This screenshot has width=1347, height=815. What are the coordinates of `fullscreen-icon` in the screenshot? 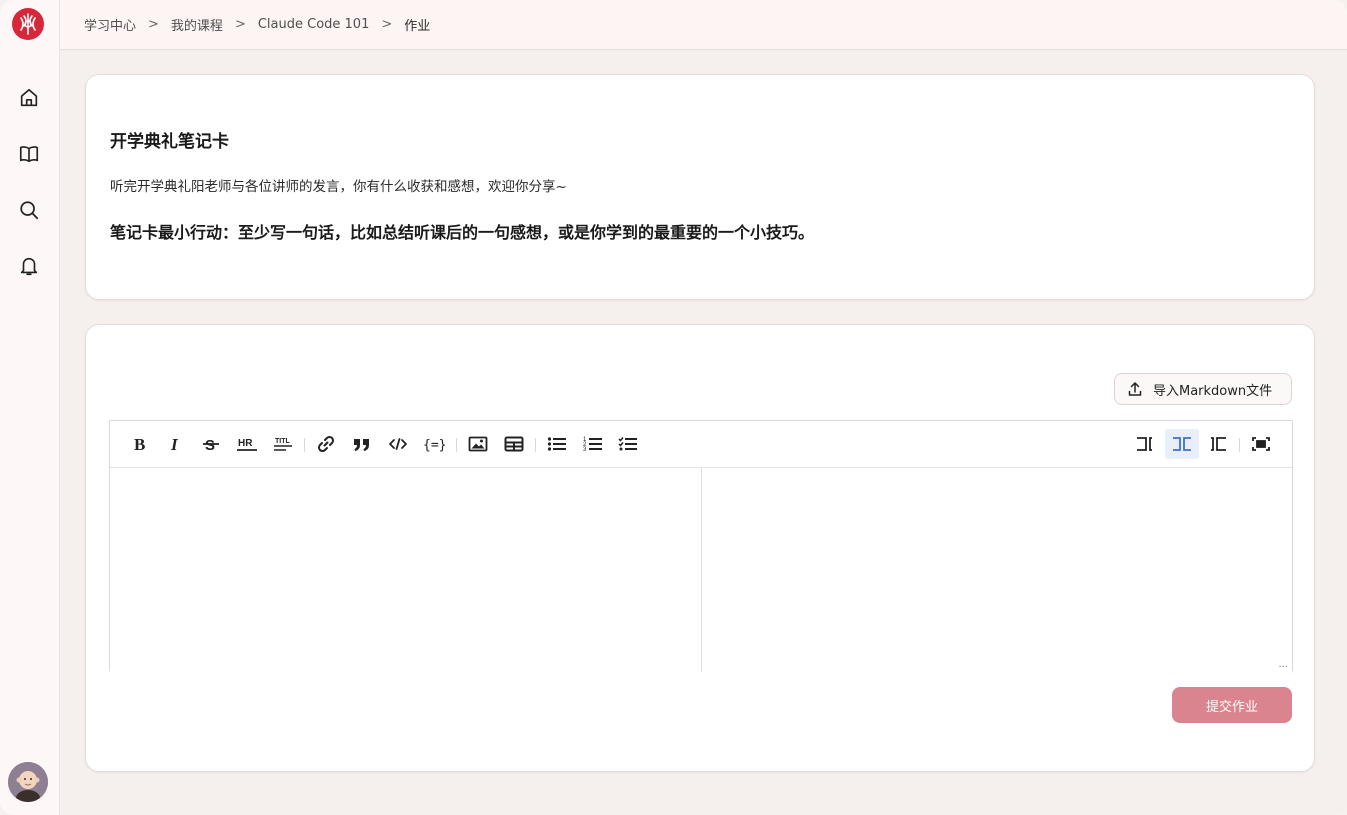 It's located at (1261, 444).